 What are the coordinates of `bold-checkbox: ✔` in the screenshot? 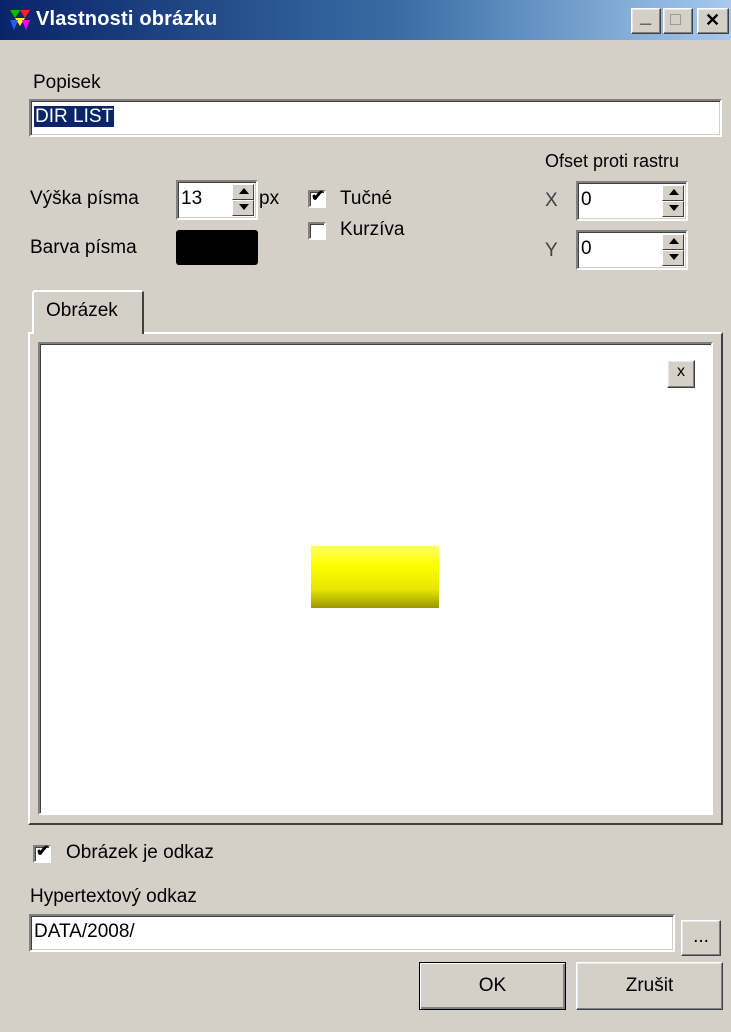 It's located at (317, 198).